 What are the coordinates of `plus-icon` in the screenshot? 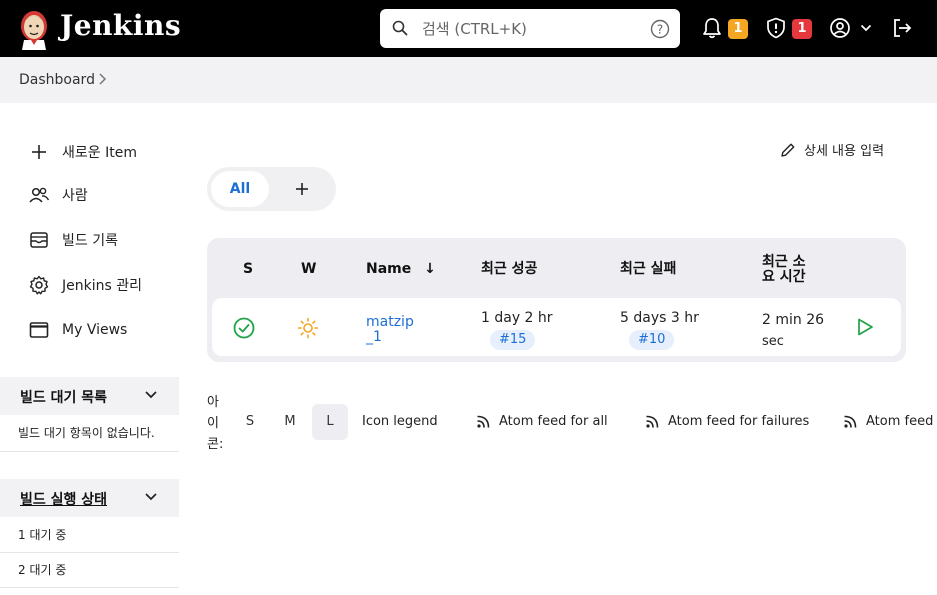 It's located at (39, 152).